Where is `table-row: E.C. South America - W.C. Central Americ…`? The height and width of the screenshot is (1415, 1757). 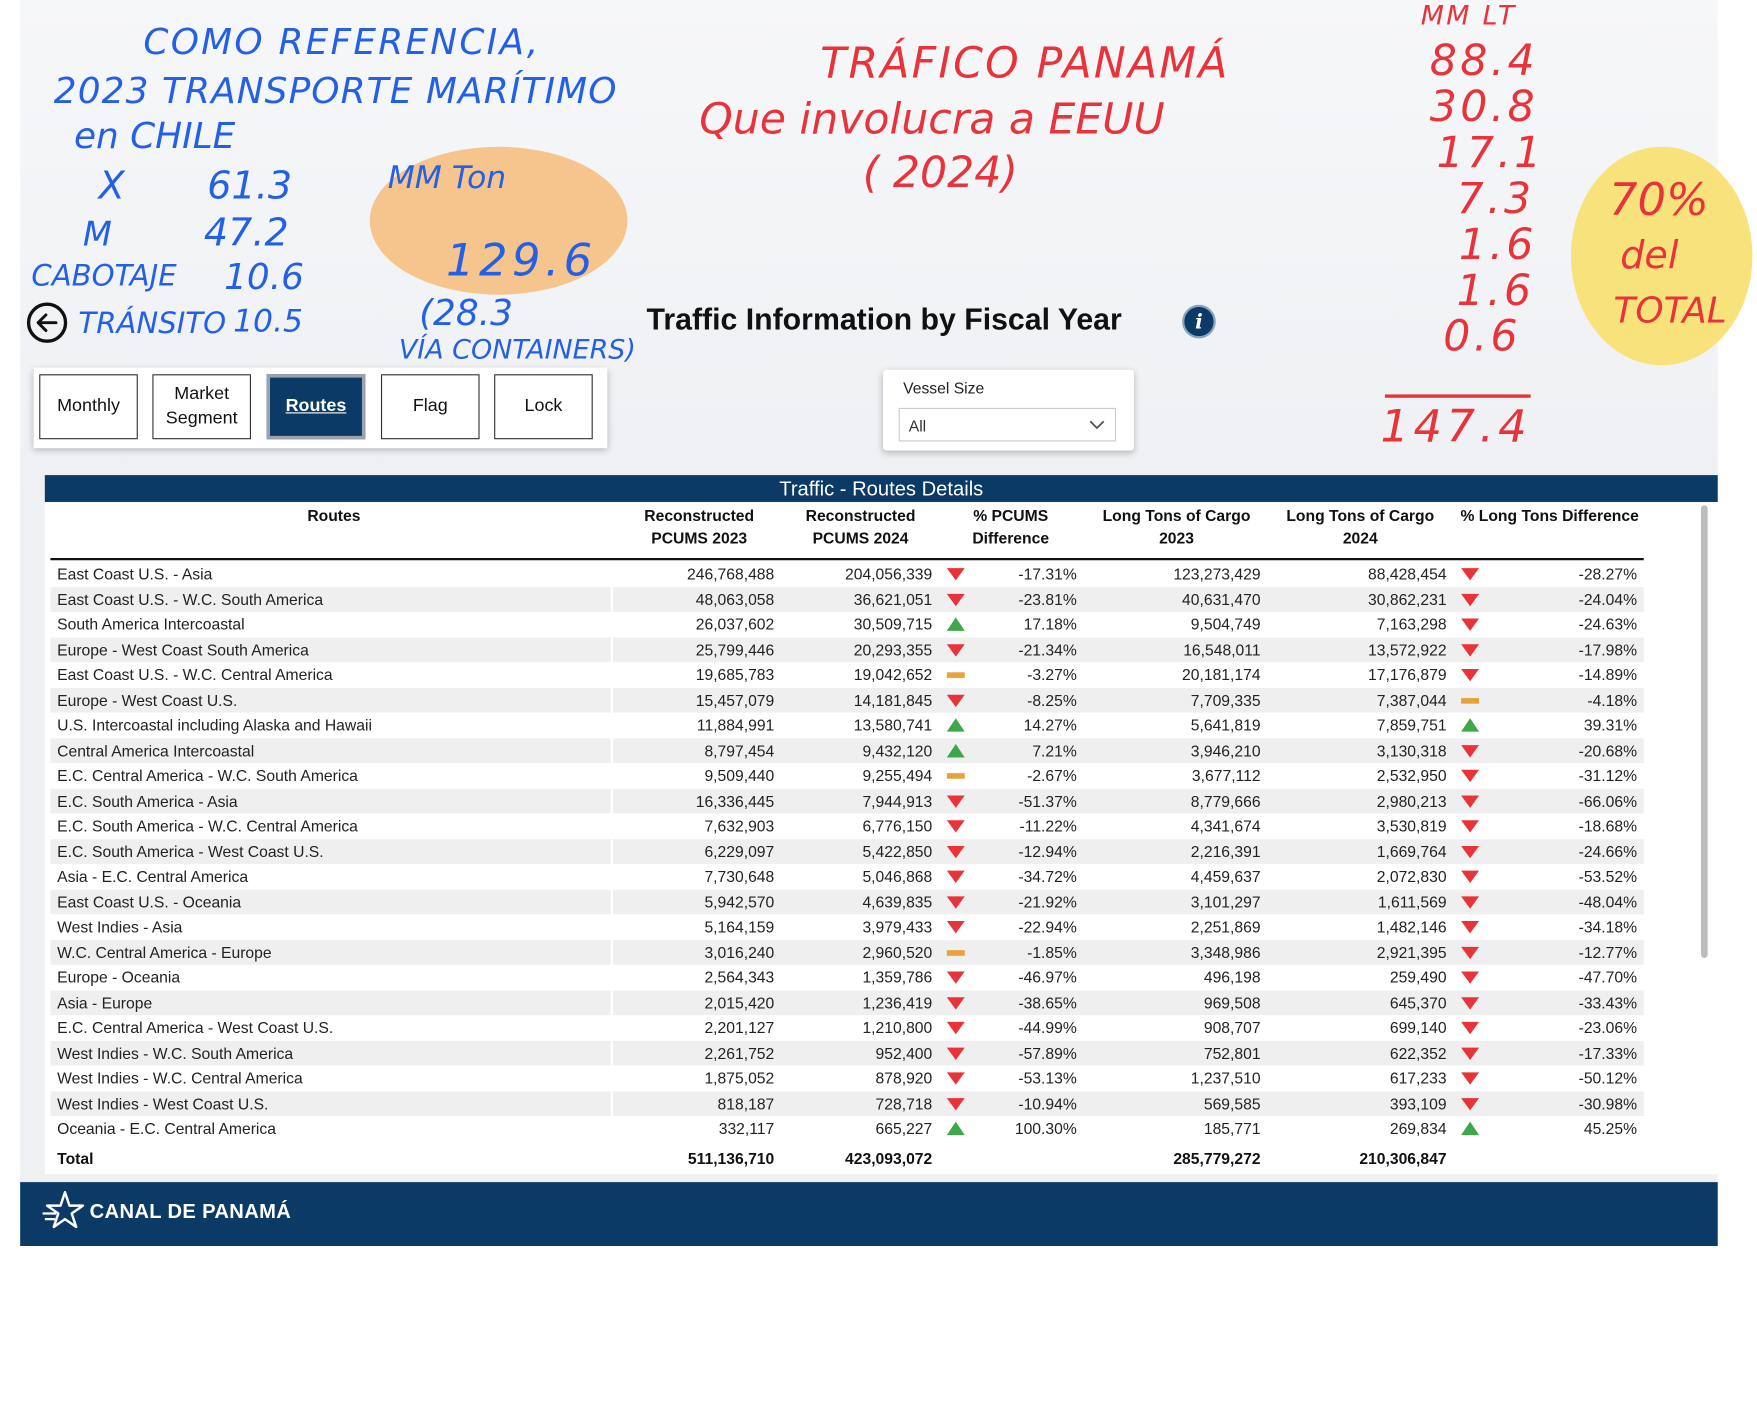
table-row: E.C. South America - W.C. Central Americ… is located at coordinates (846, 826).